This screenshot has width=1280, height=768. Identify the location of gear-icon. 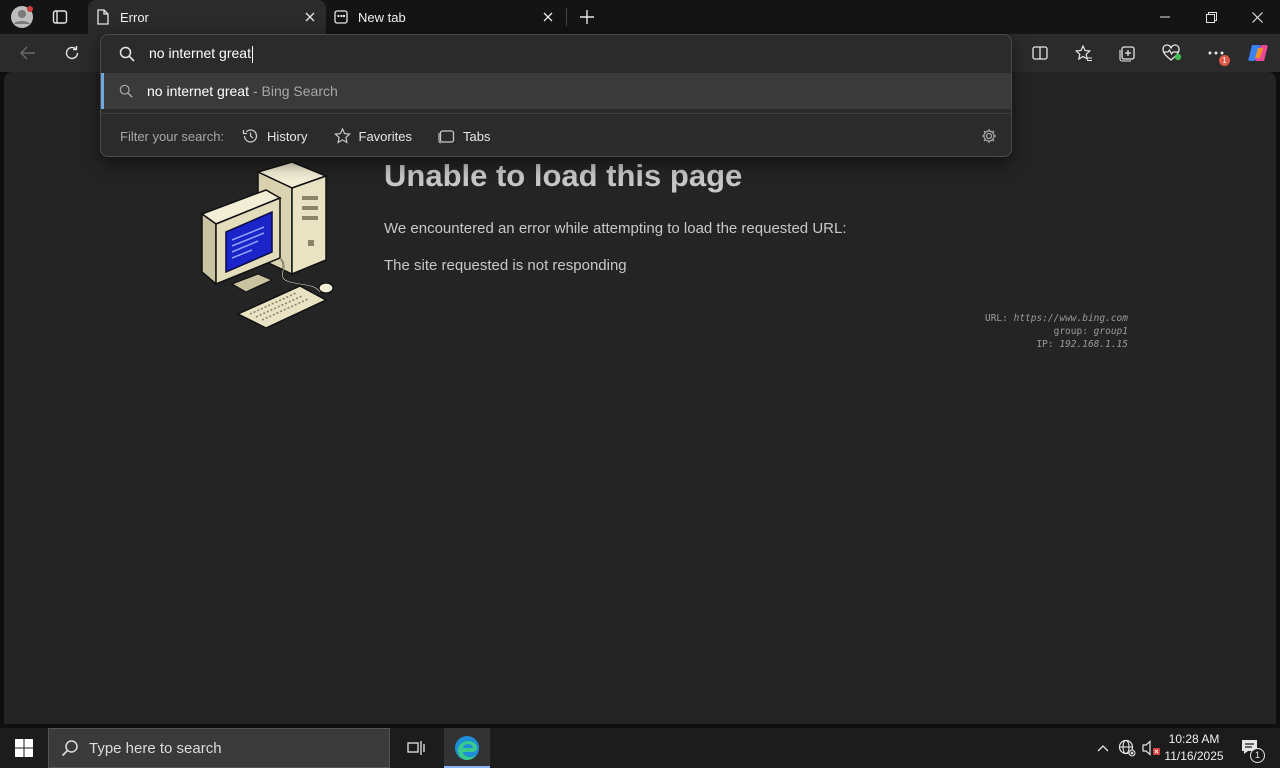
(989, 136).